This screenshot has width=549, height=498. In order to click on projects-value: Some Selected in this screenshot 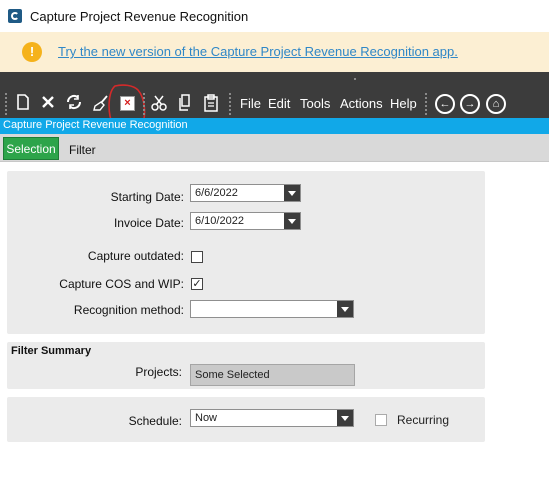, I will do `click(272, 375)`.